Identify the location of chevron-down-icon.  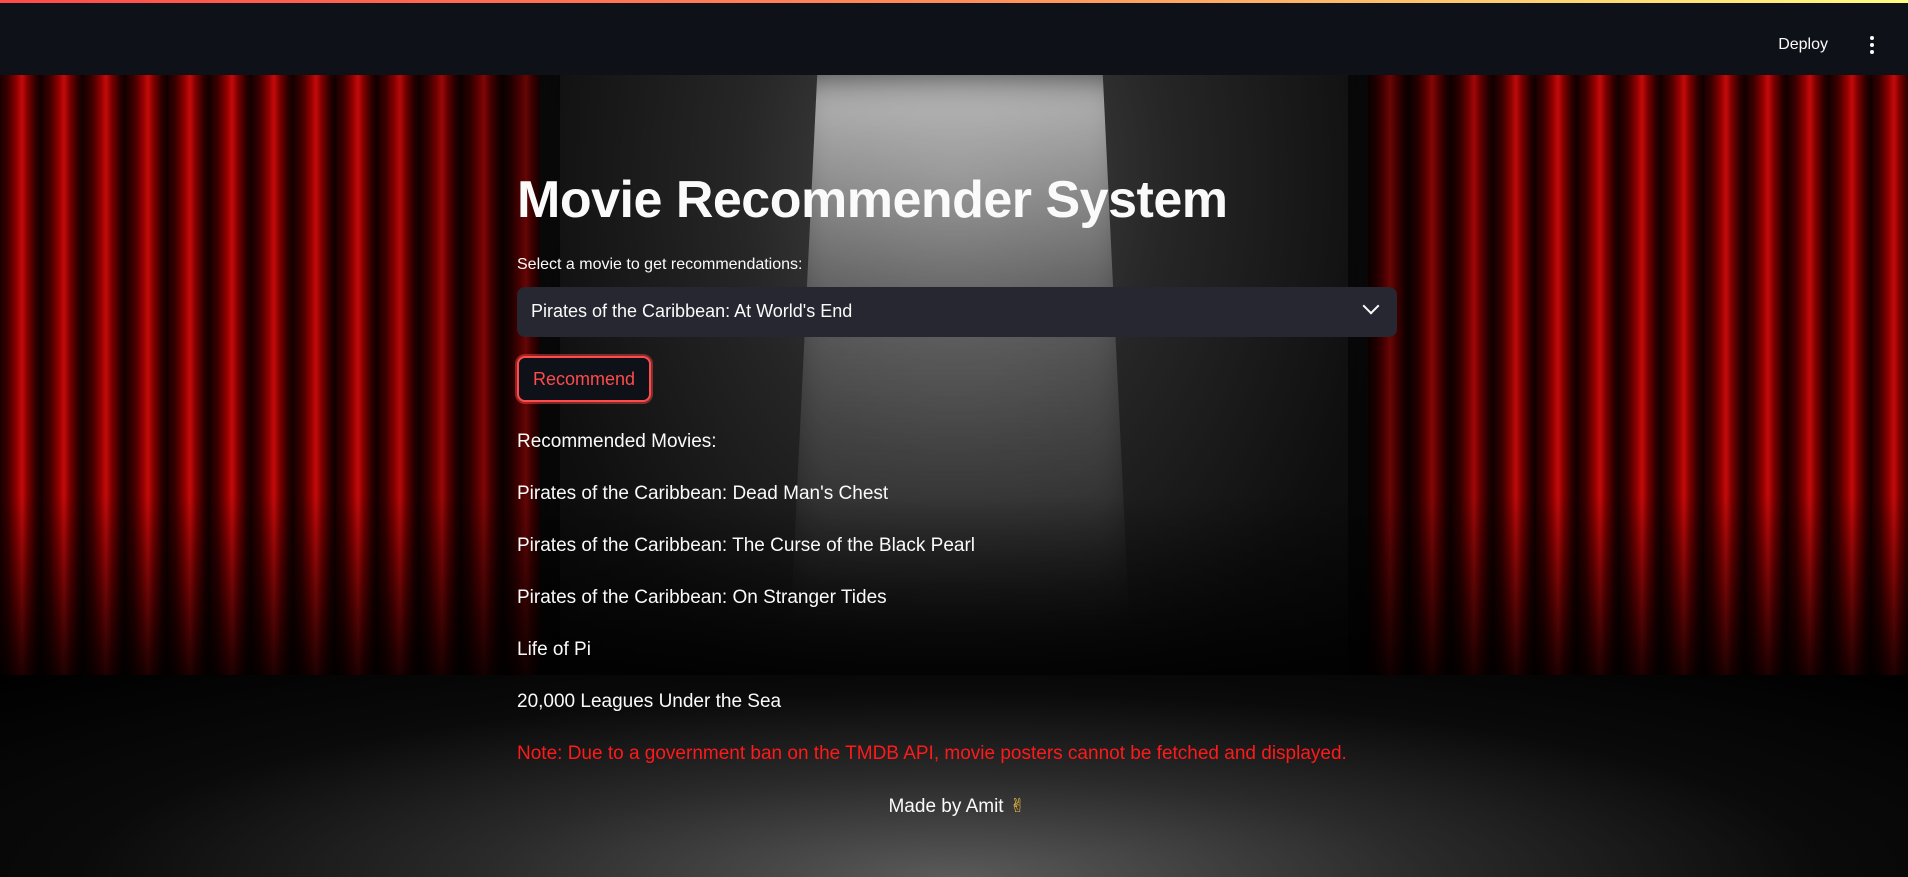
(1371, 306).